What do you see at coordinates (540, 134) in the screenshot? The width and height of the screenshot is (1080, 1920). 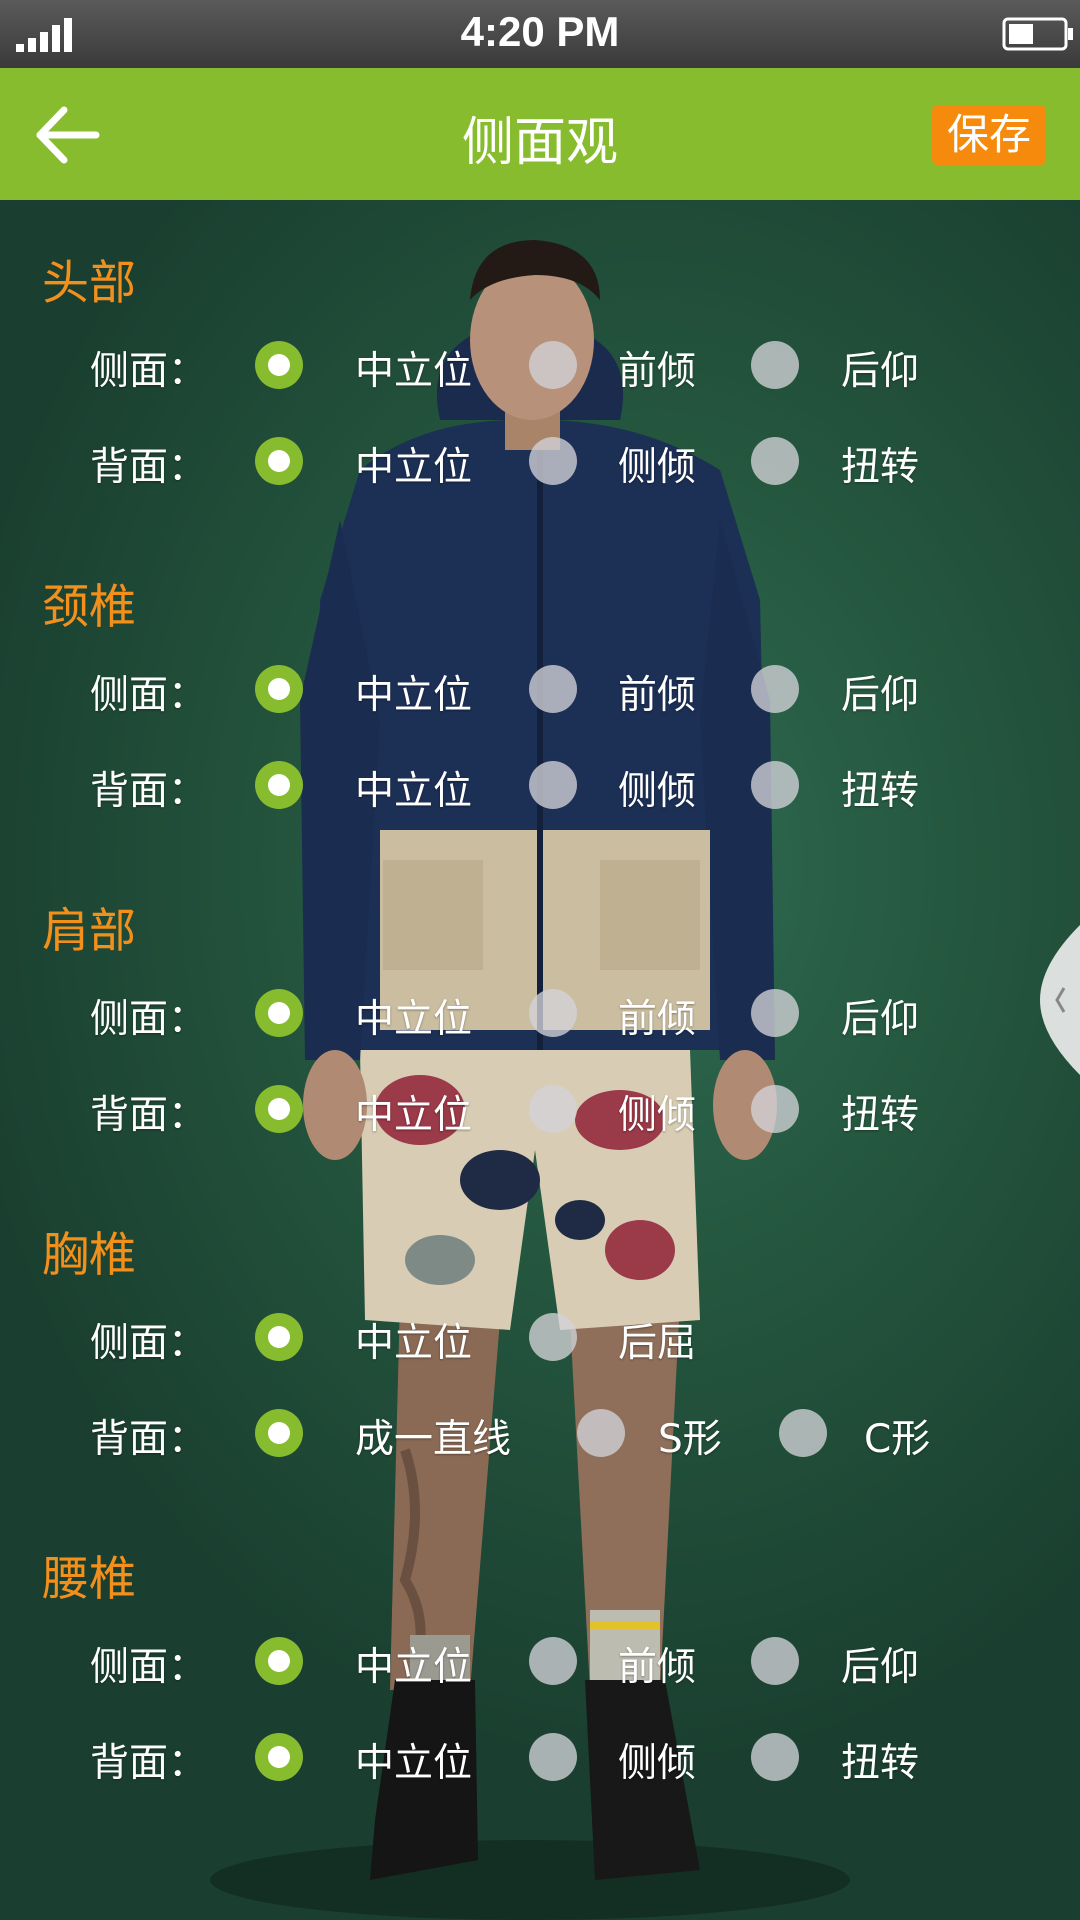 I see `nav-bar: 侧面观 保存` at bounding box center [540, 134].